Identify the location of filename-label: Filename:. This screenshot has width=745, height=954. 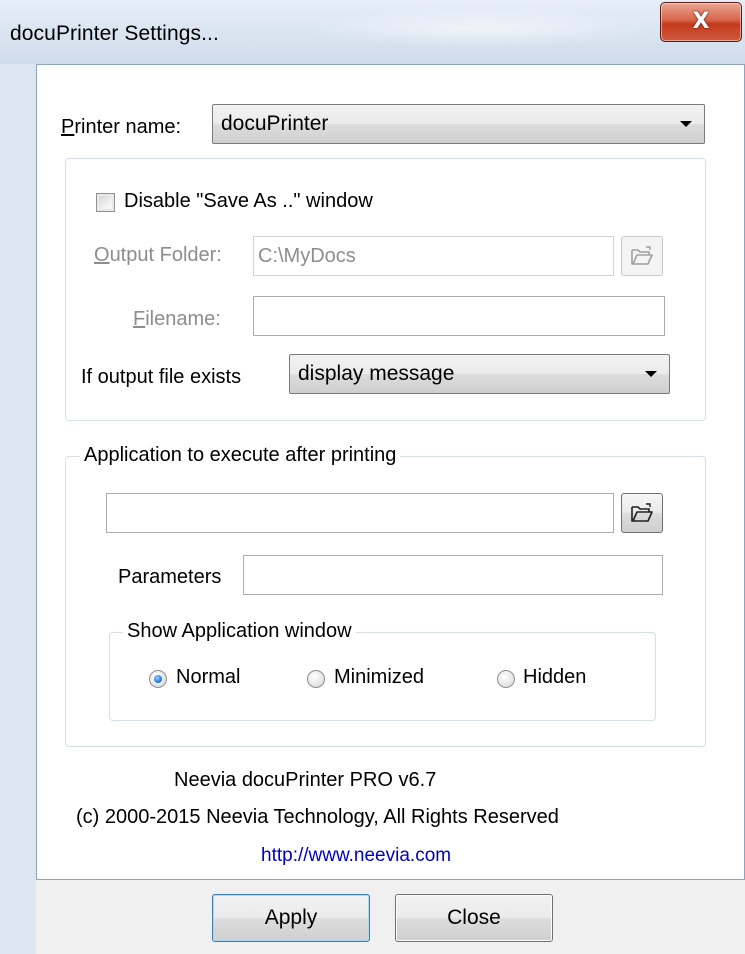
(177, 319).